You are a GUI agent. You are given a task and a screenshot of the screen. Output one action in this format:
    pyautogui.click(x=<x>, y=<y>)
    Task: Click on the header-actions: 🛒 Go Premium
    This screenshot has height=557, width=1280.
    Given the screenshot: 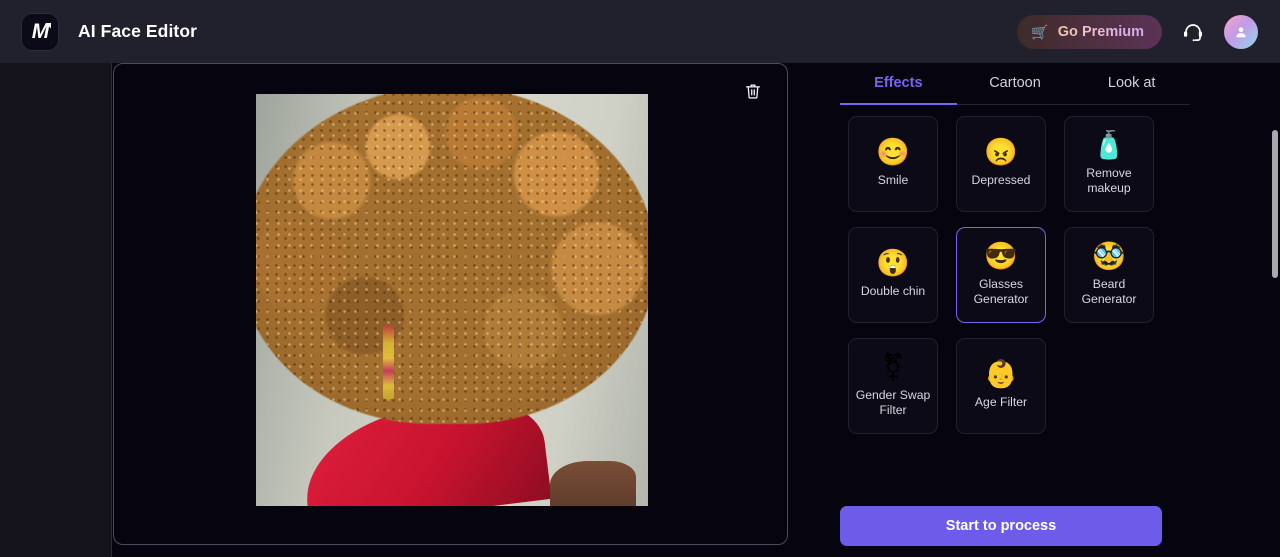 What is the action you would take?
    pyautogui.click(x=1137, y=31)
    